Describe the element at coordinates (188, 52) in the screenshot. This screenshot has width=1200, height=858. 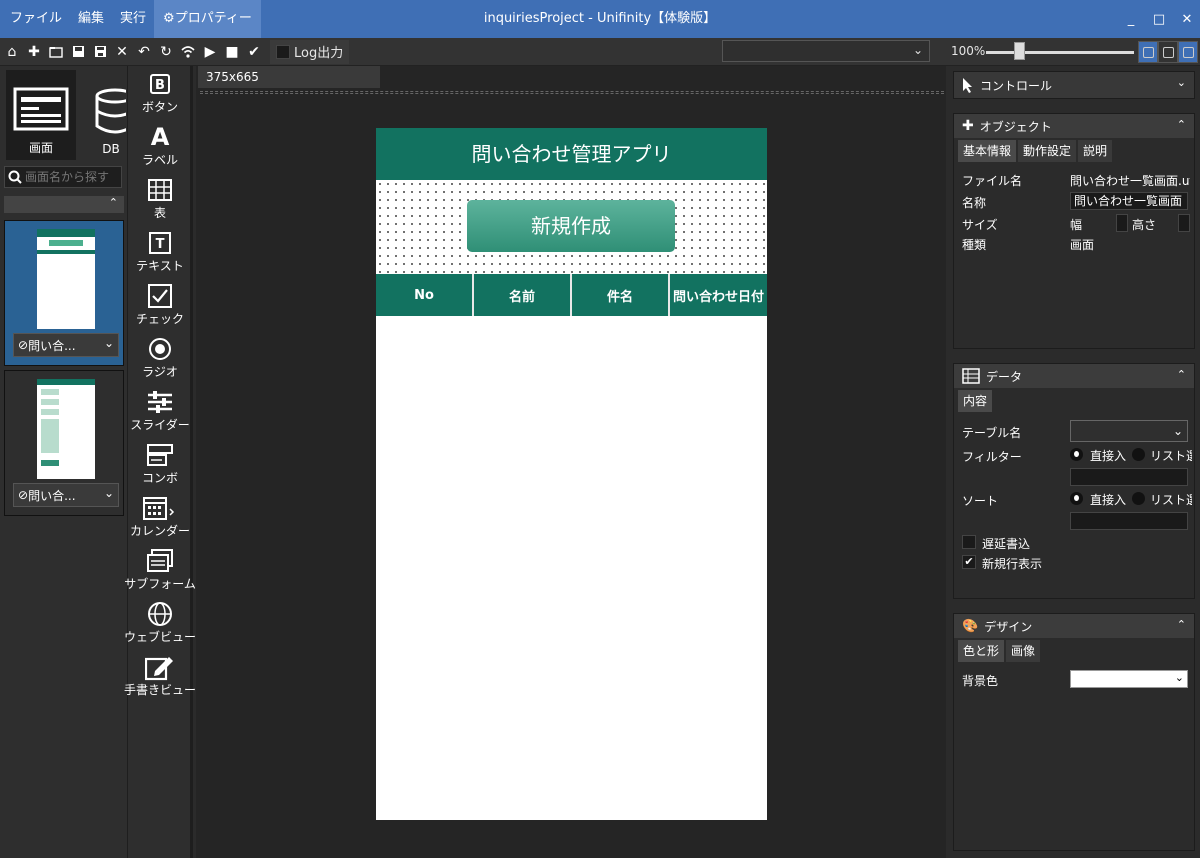
I see `wifi-icon` at that location.